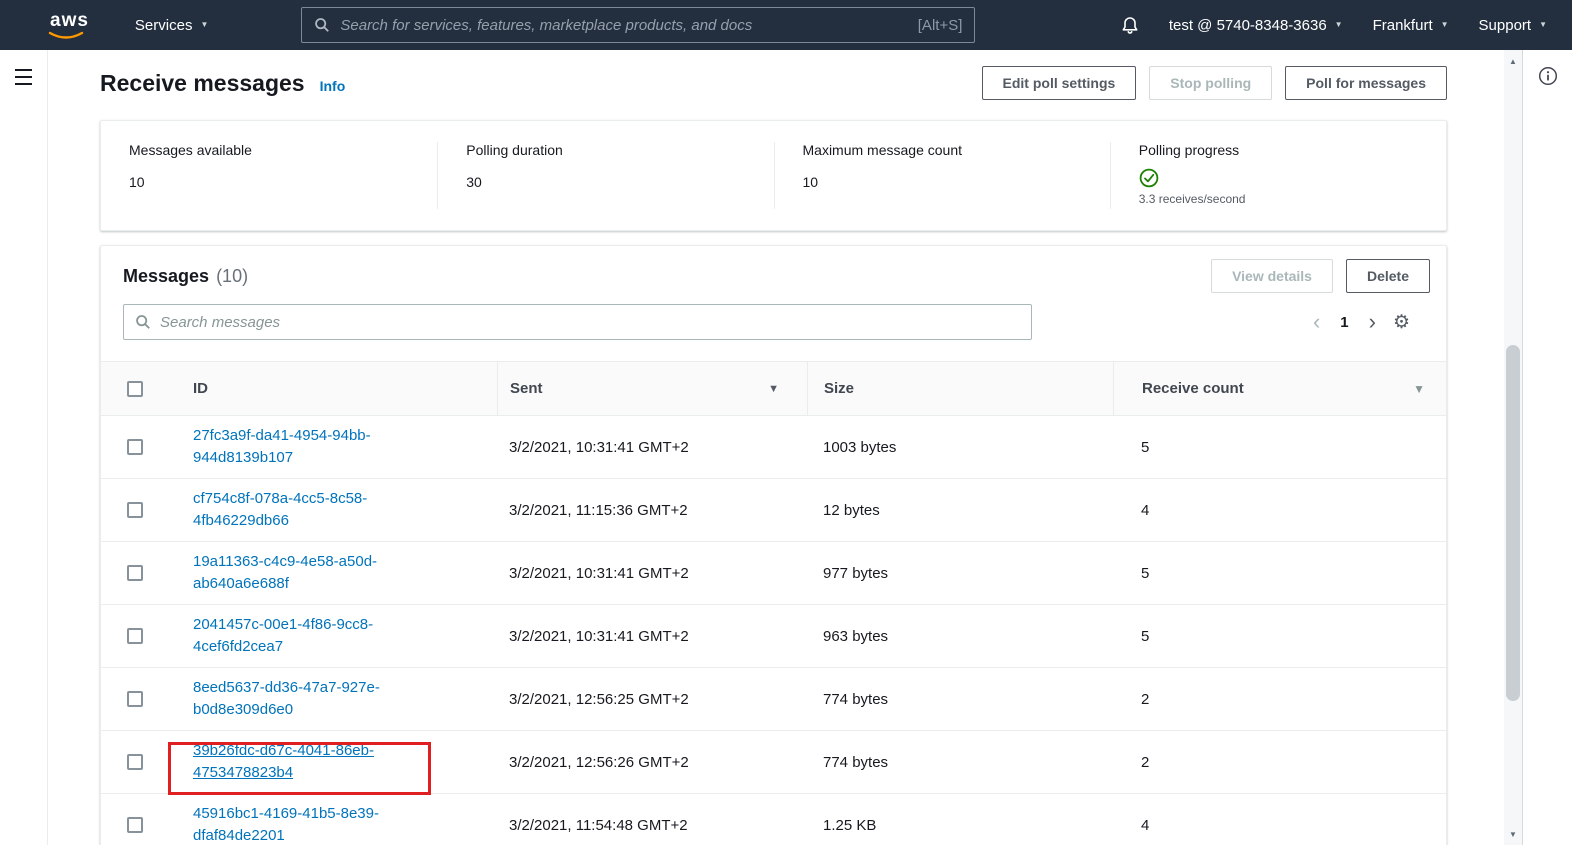 Image resolution: width=1572 pixels, height=845 pixels. Describe the element at coordinates (773, 274) in the screenshot. I see `messages-panel-header: Messages (10) View details Delete` at that location.